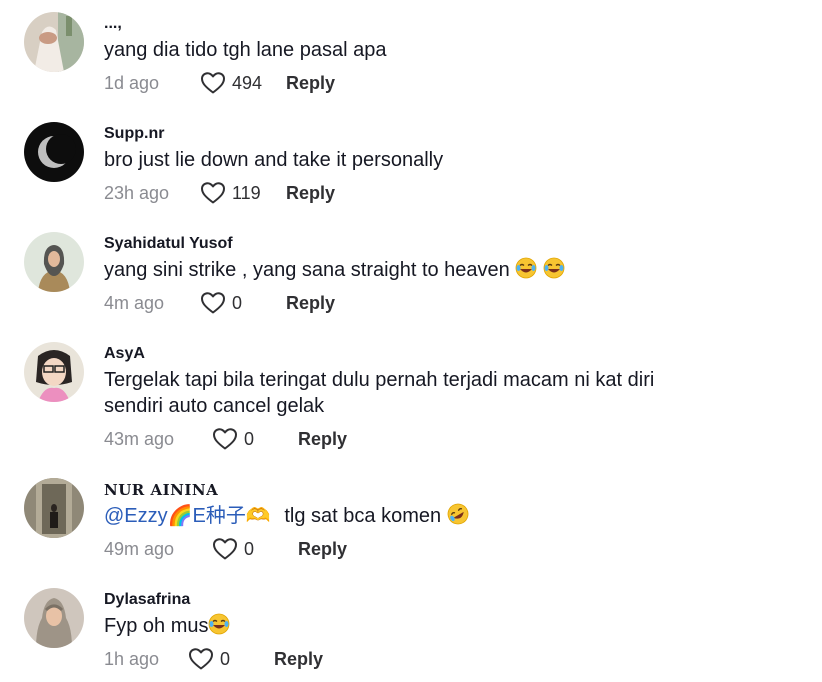  What do you see at coordinates (453, 303) in the screenshot?
I see `comment-meta: 4m ago 0 Reply` at bounding box center [453, 303].